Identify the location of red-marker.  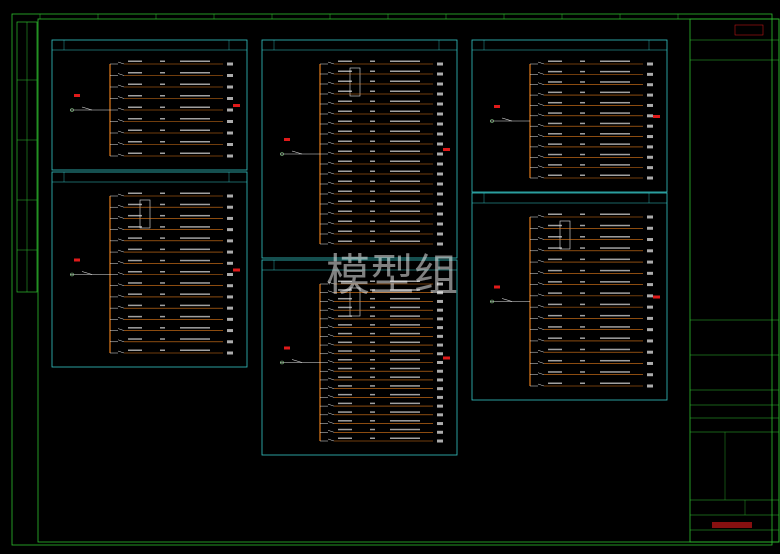
(446, 358).